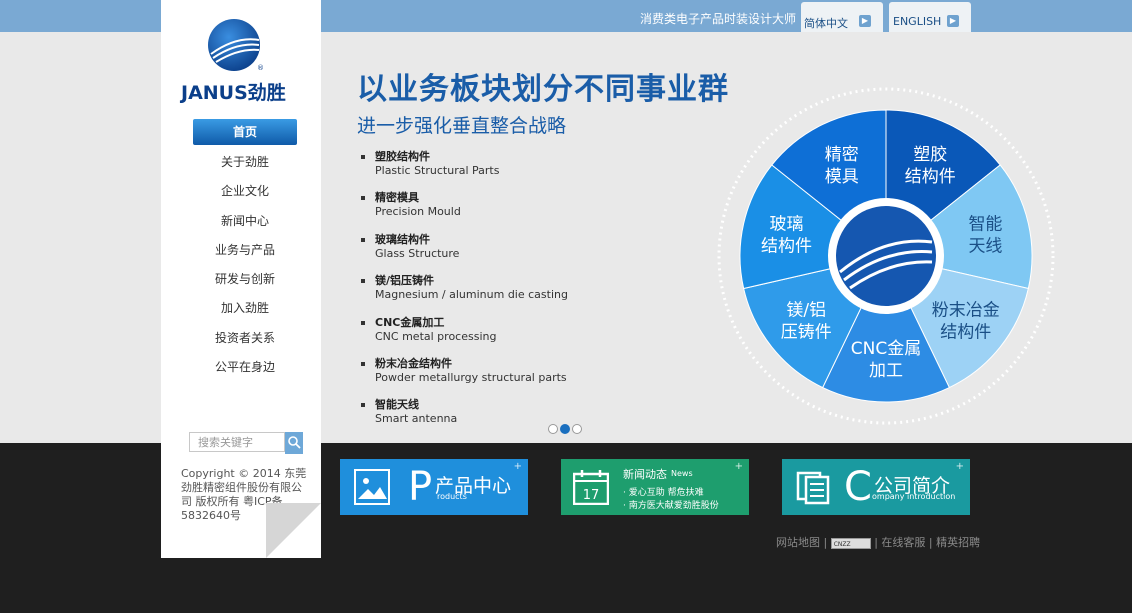  I want to click on slider-dots, so click(566, 428).